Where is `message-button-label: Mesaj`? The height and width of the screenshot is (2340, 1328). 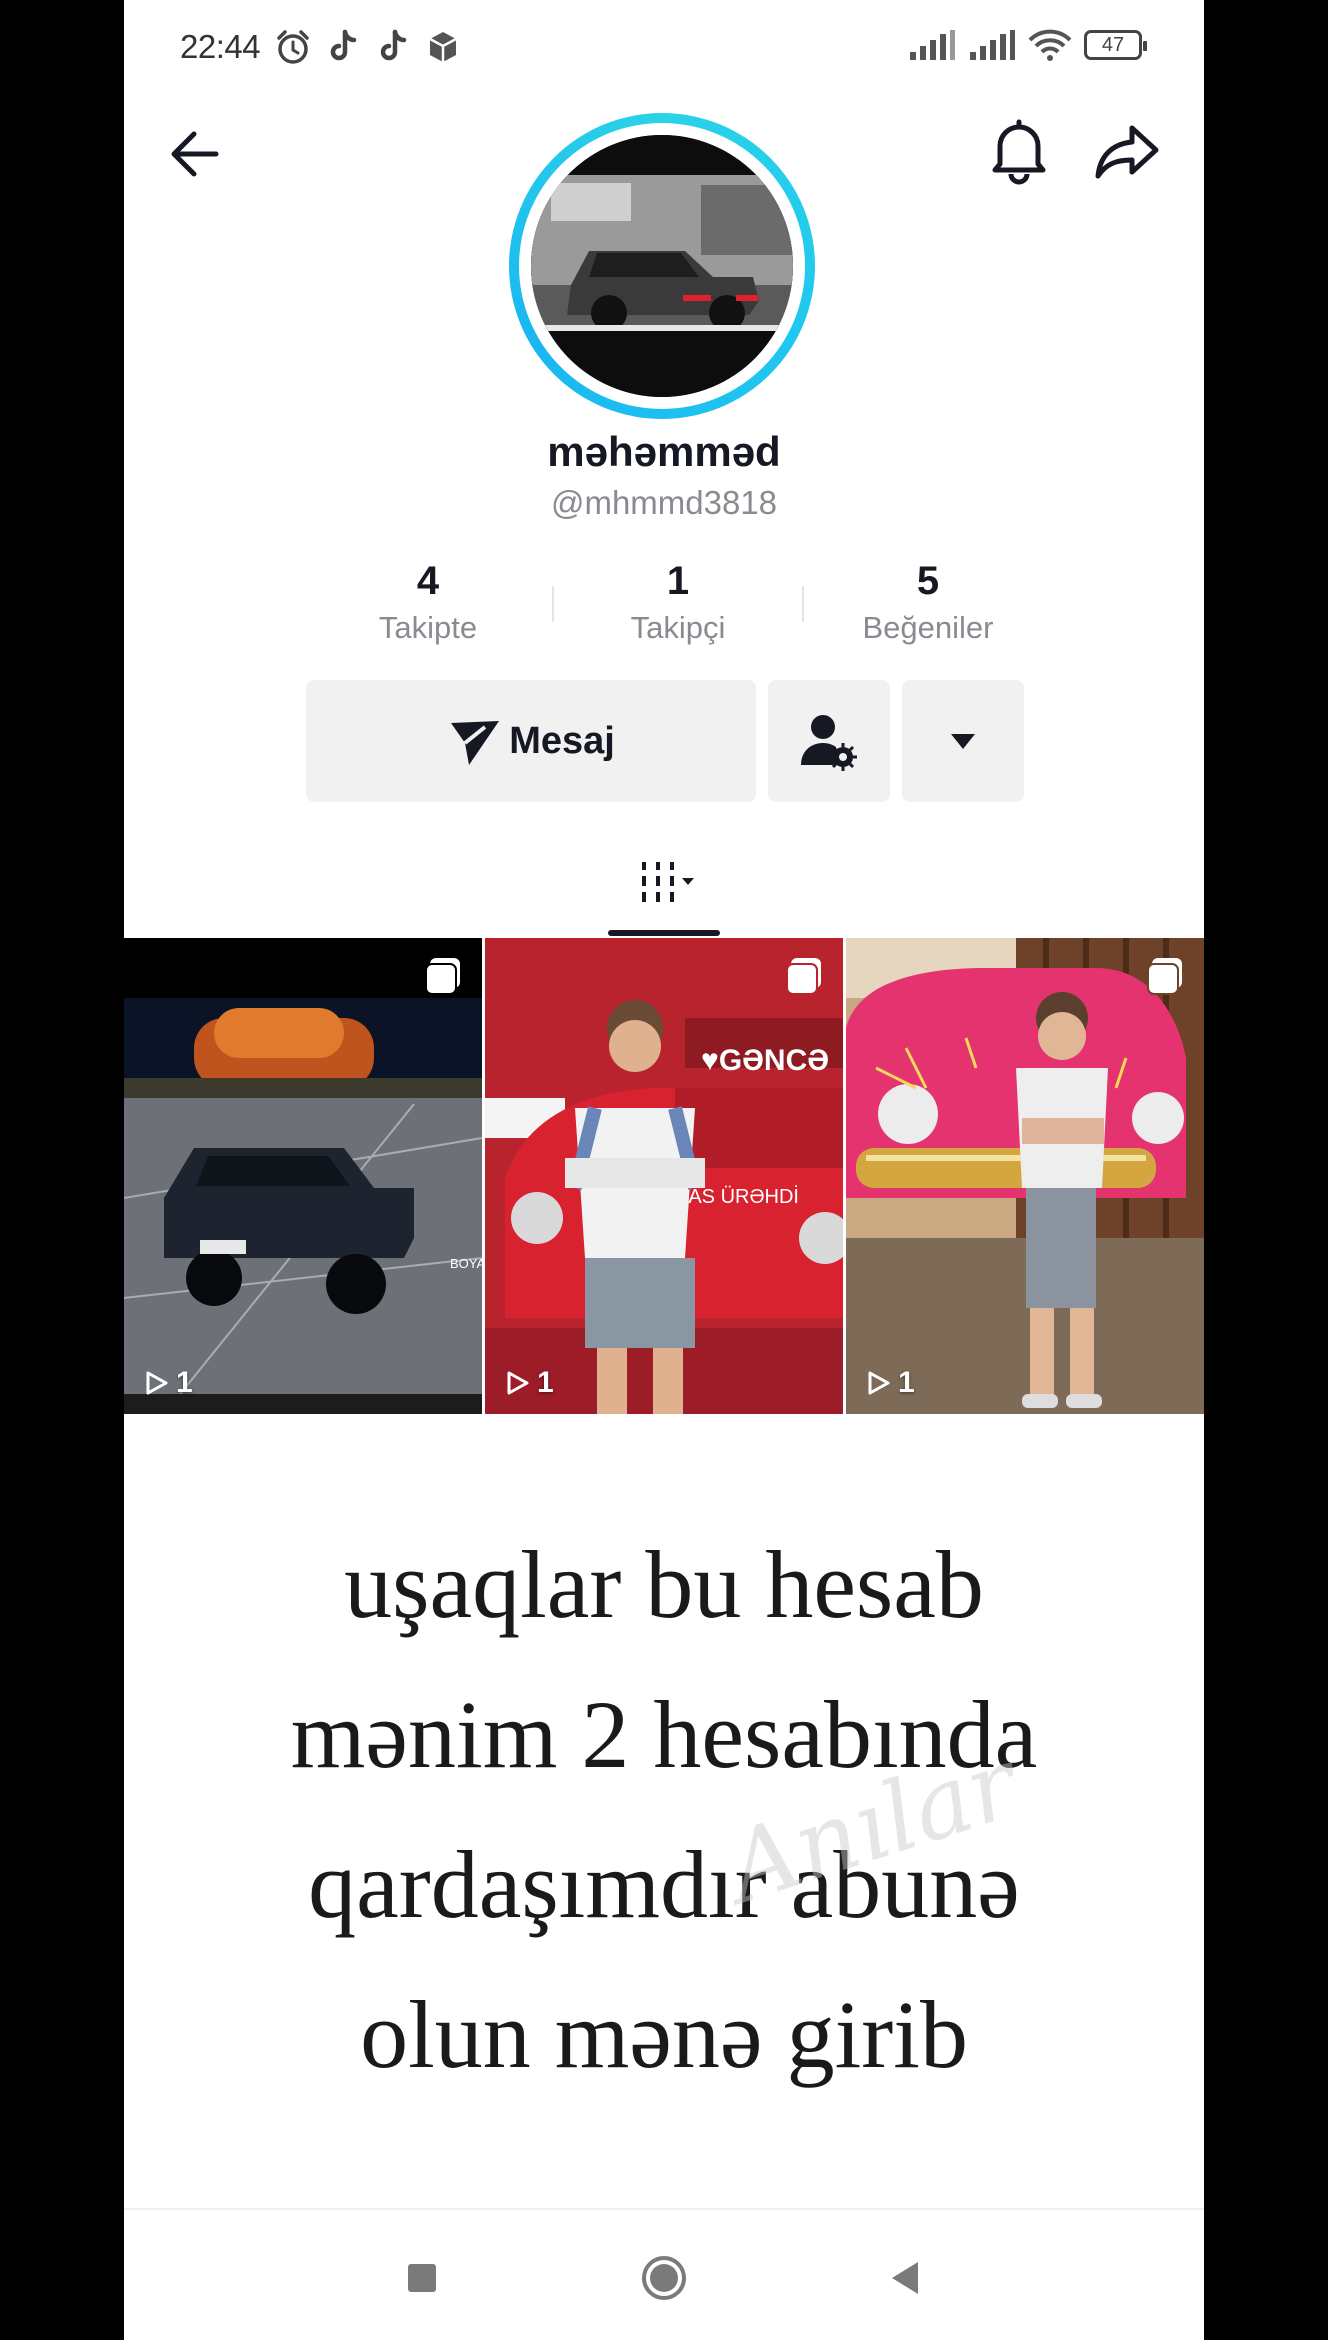 message-button-label: Mesaj is located at coordinates (562, 740).